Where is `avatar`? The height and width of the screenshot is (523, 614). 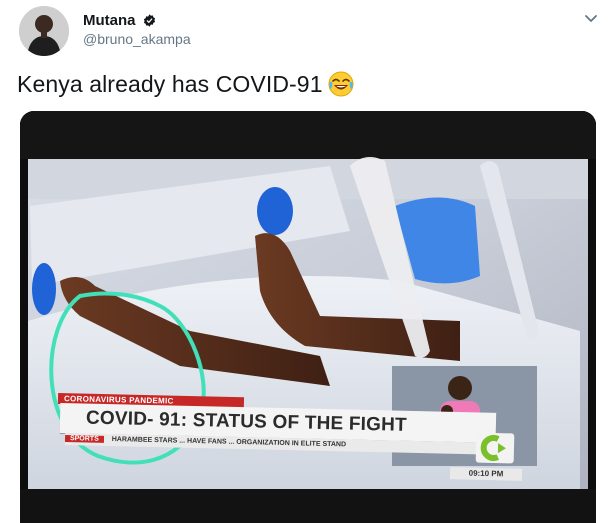
avatar is located at coordinates (44, 31).